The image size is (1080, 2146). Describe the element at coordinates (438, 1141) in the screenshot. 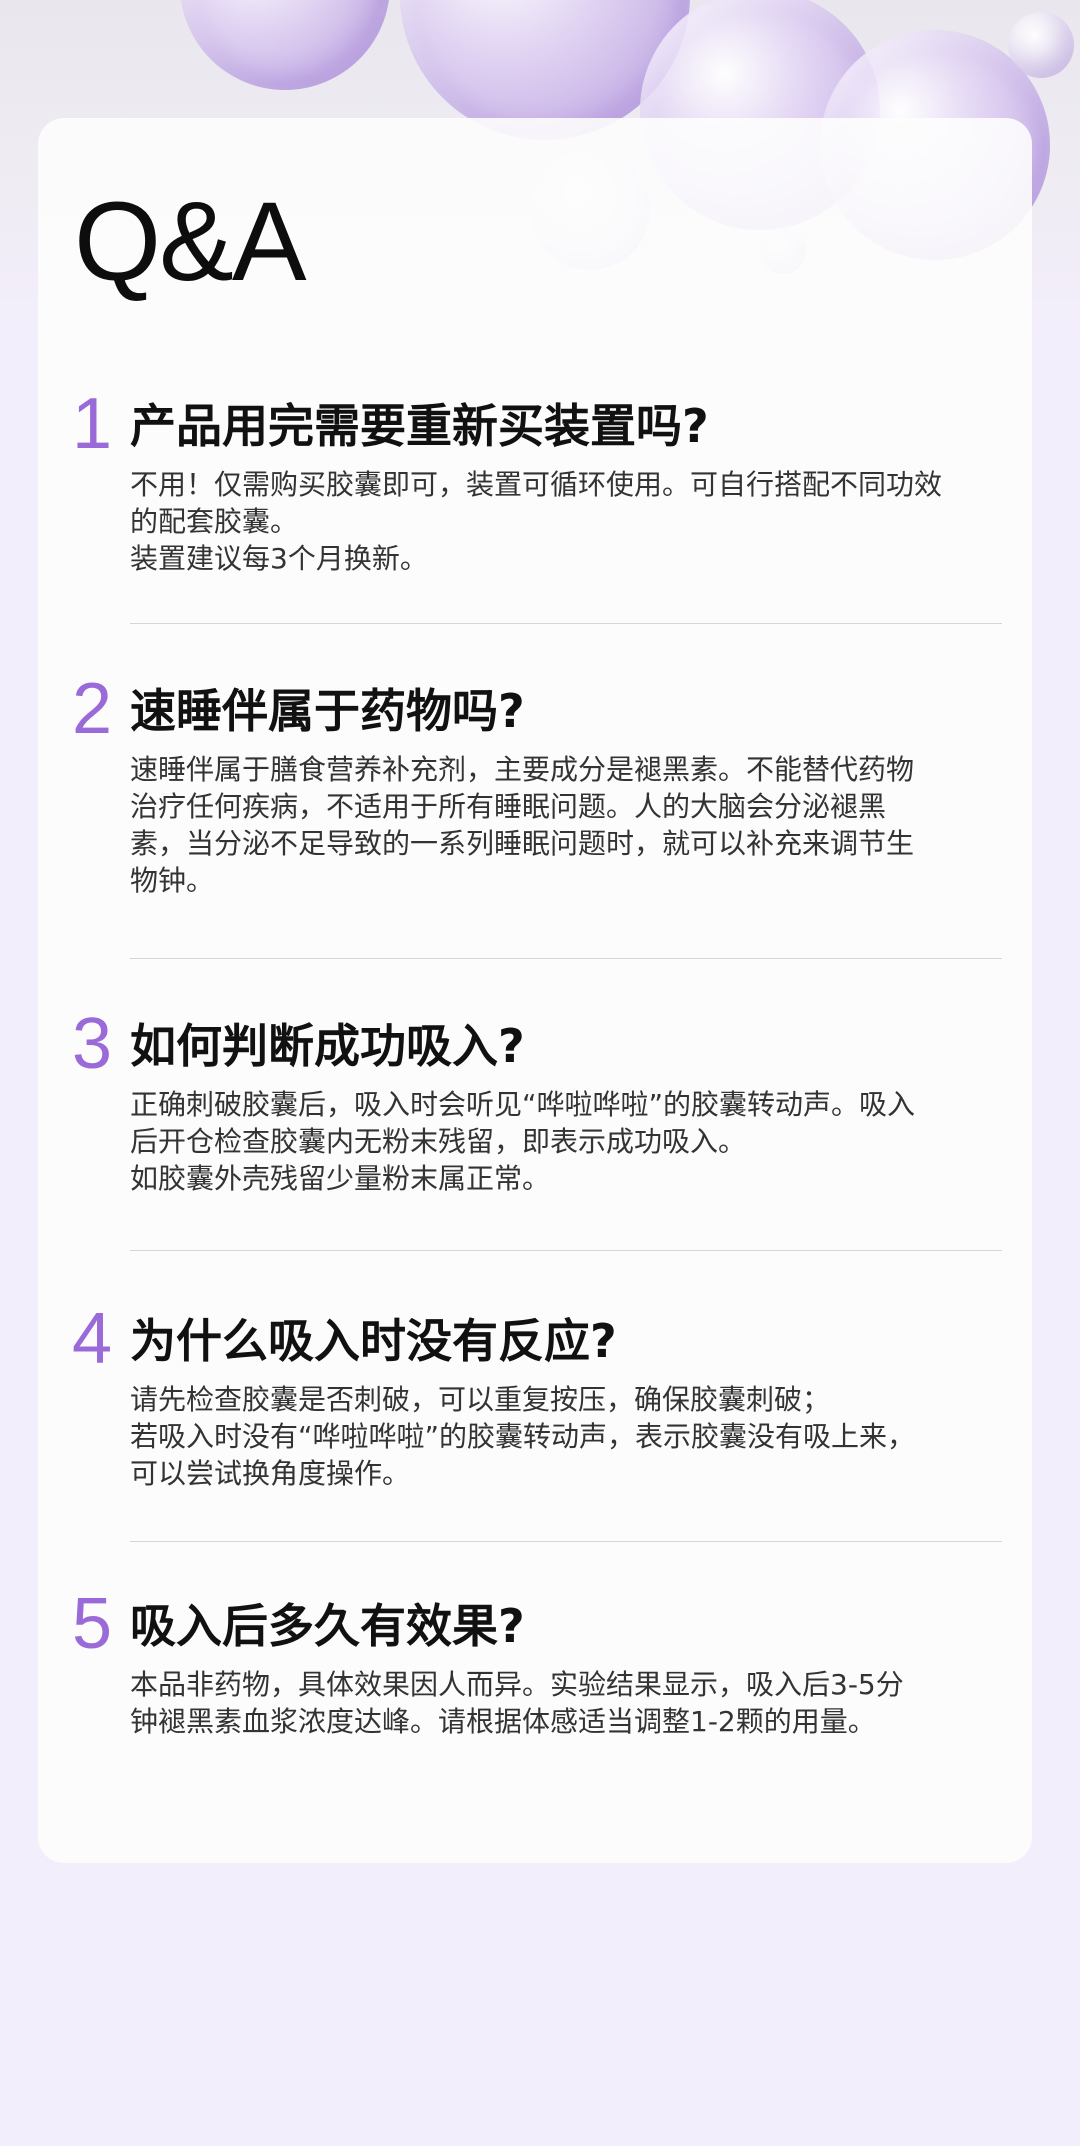

I see `qa-answer-line: 后开仓检查胶囊内无粉末残留，即表示成功吸入。` at that location.